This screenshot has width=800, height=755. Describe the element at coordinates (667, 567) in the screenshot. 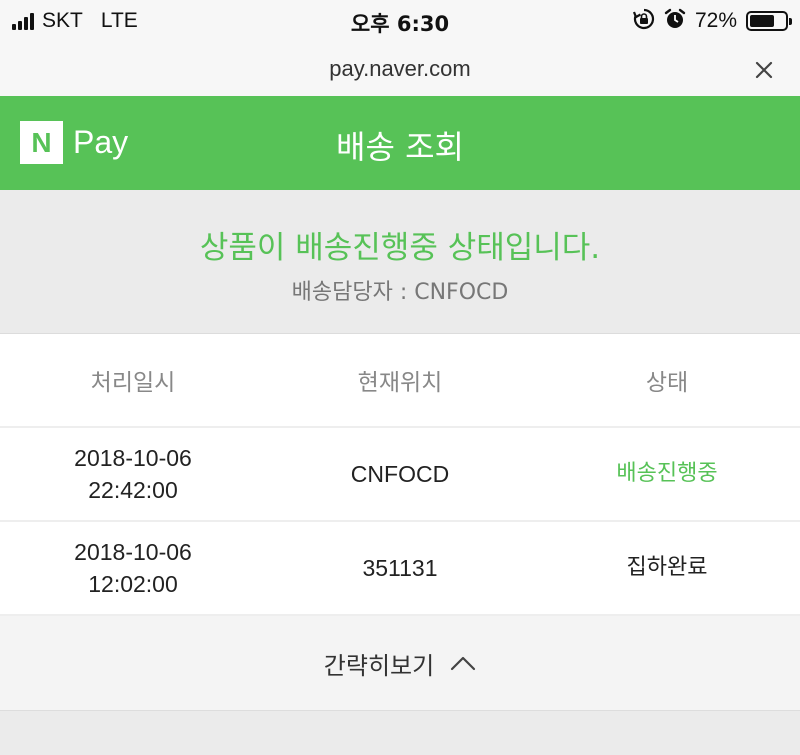

I see `row-status: 집하완료` at that location.